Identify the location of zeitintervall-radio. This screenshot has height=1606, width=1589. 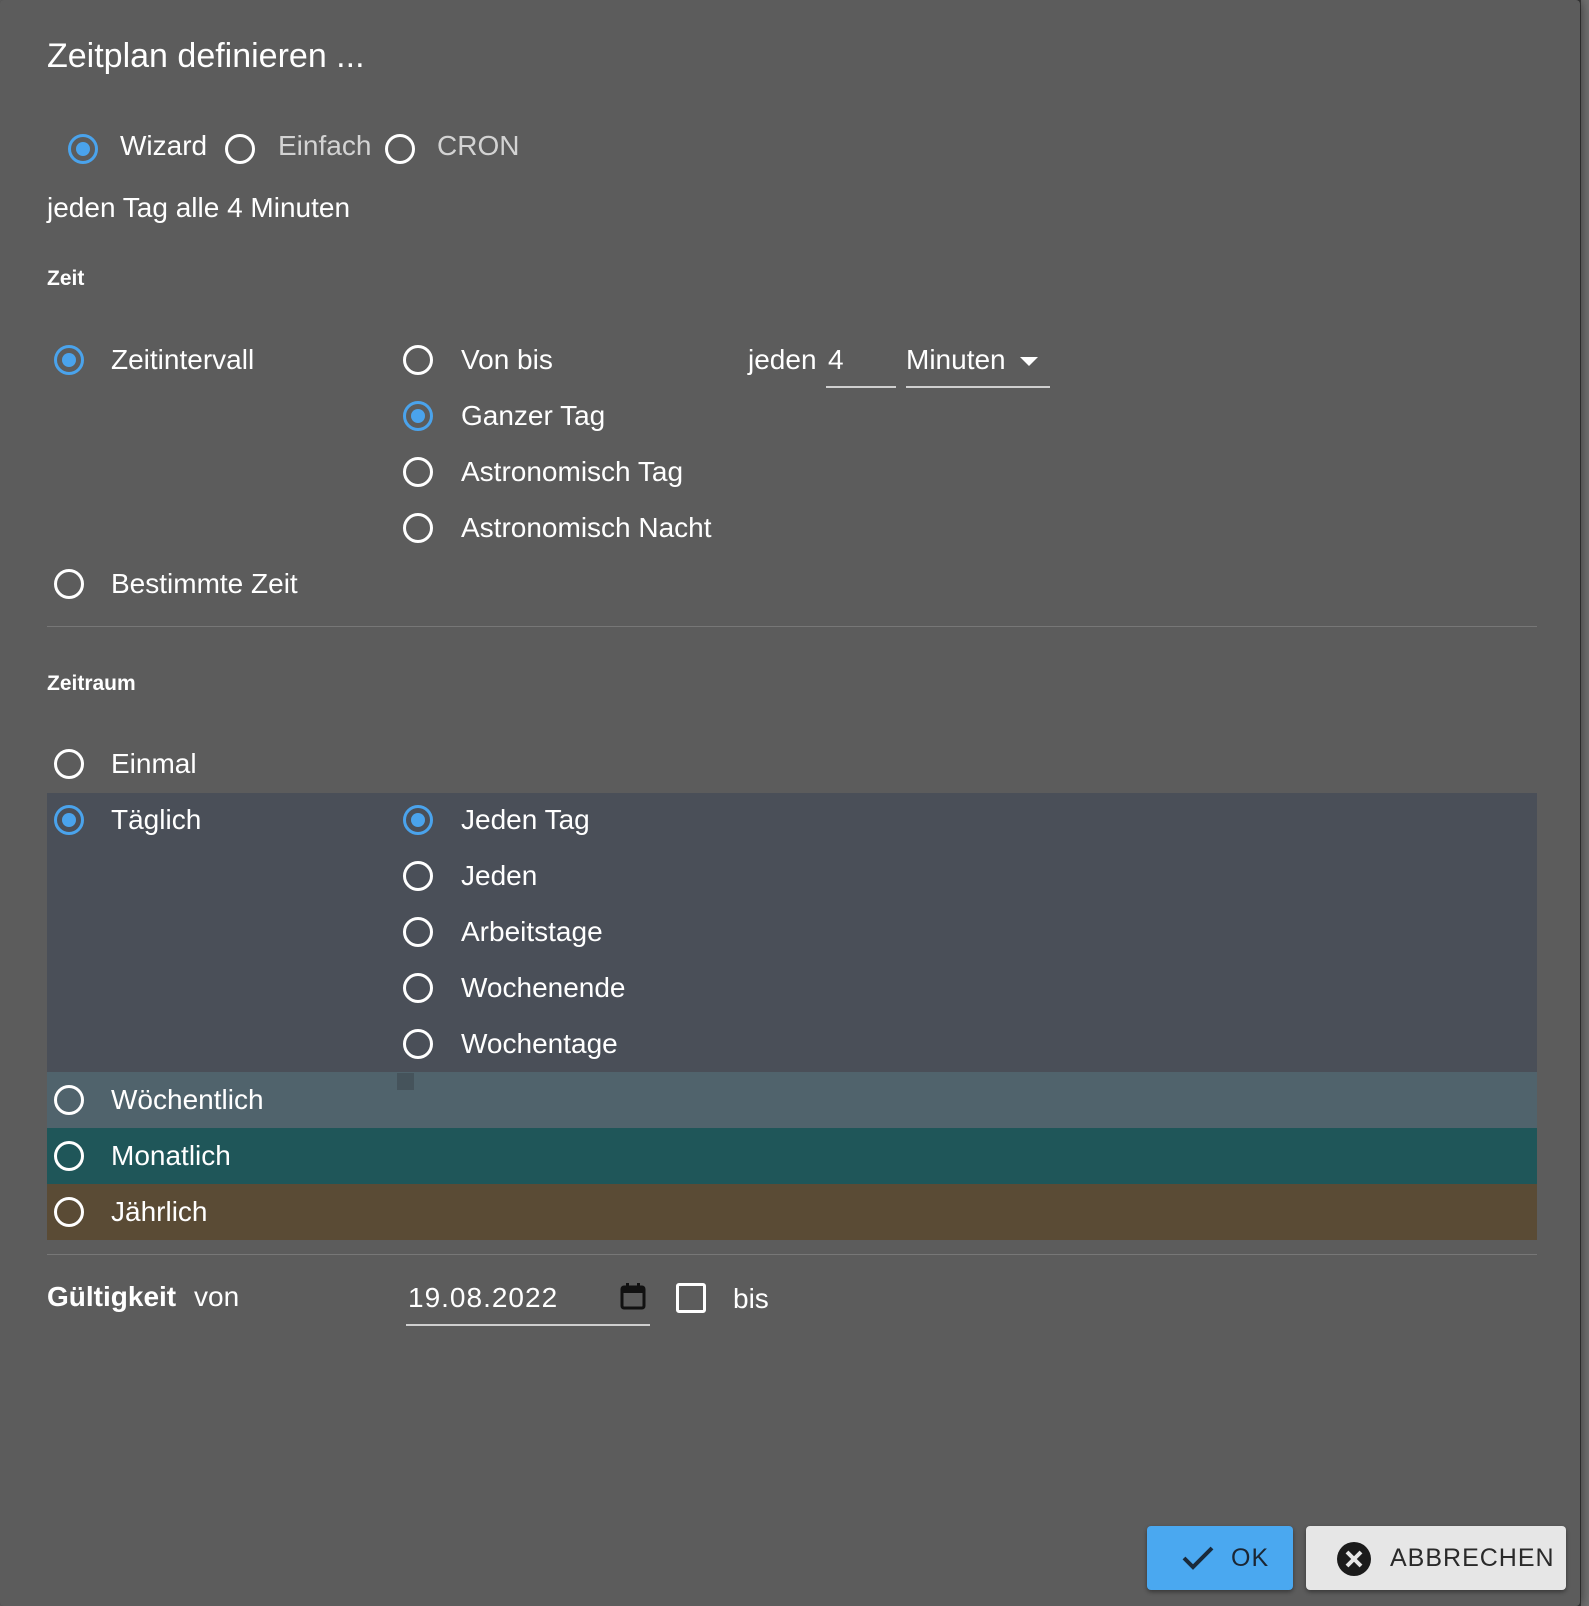
(69, 360).